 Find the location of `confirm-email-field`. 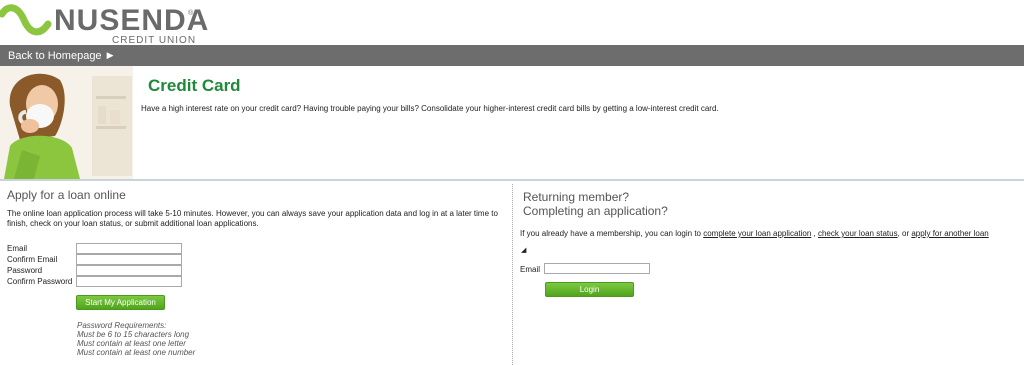

confirm-email-field is located at coordinates (129, 259).